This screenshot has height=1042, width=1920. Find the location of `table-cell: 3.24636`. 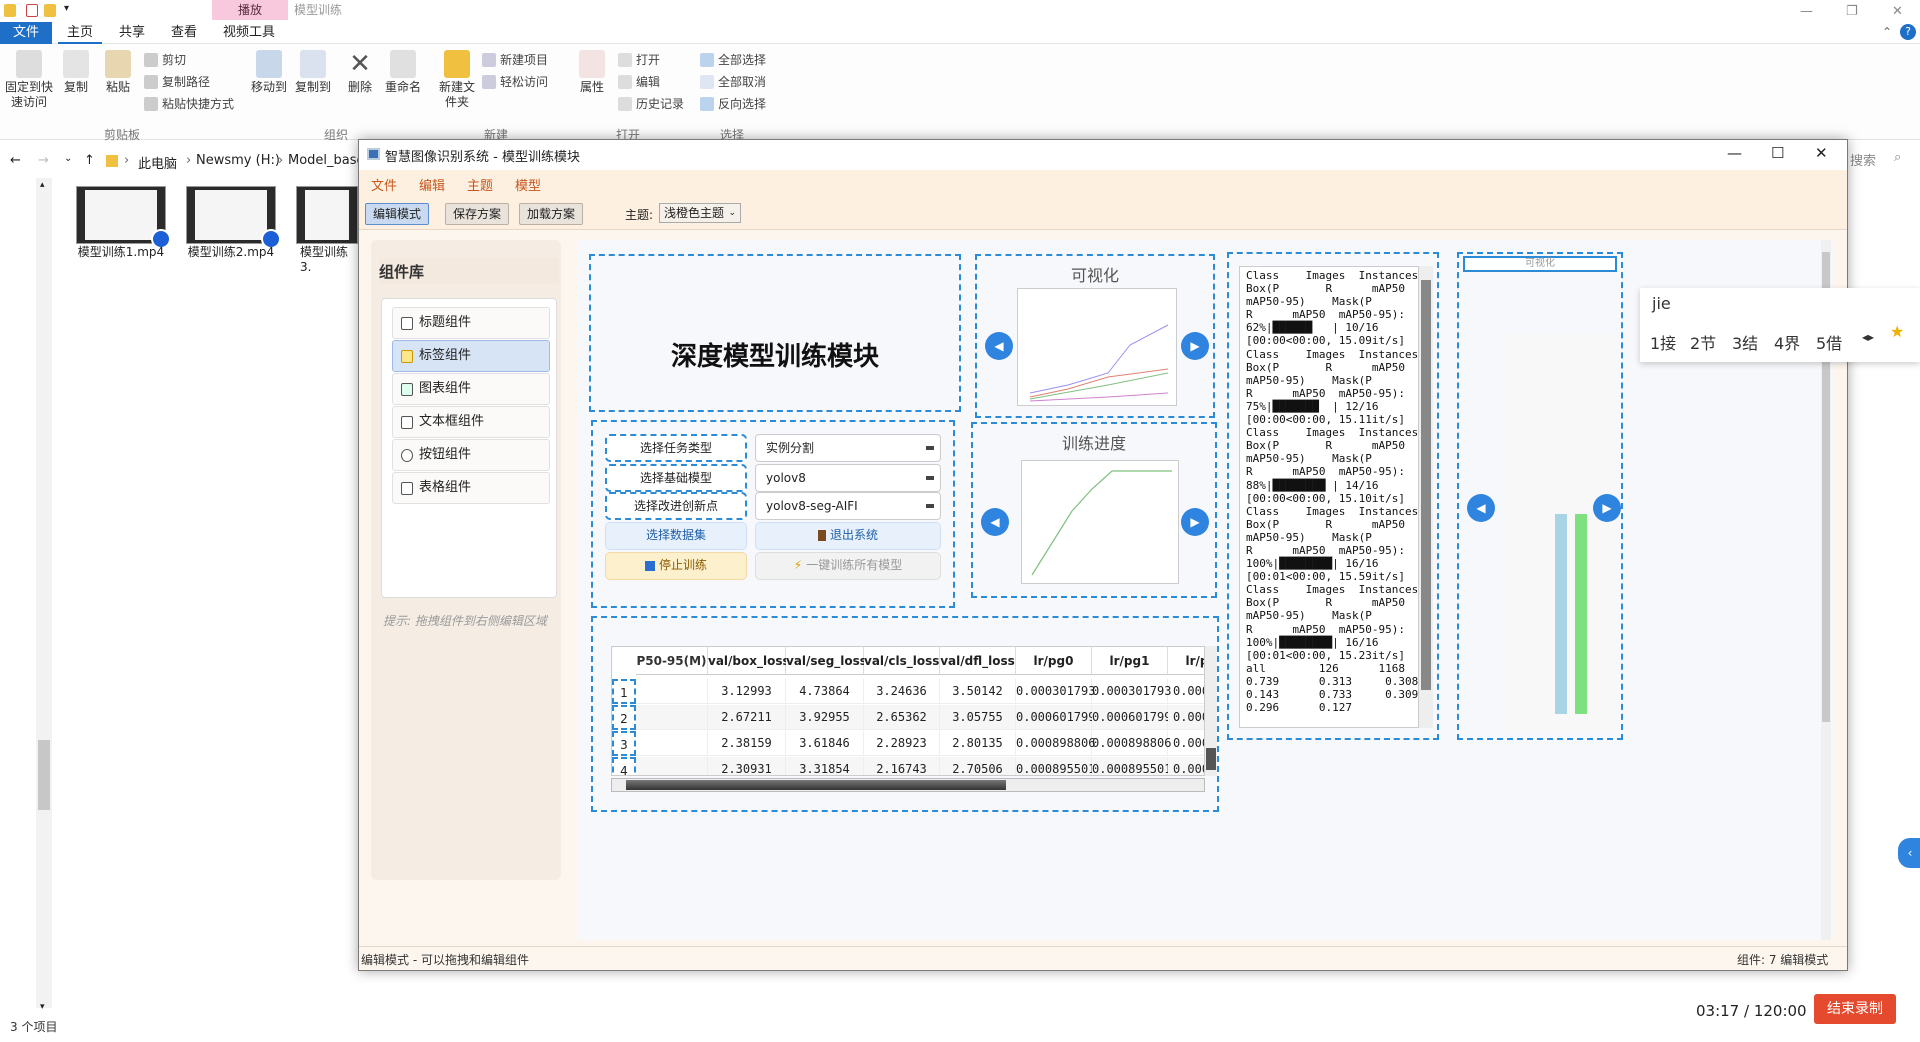

table-cell: 3.24636 is located at coordinates (902, 691).